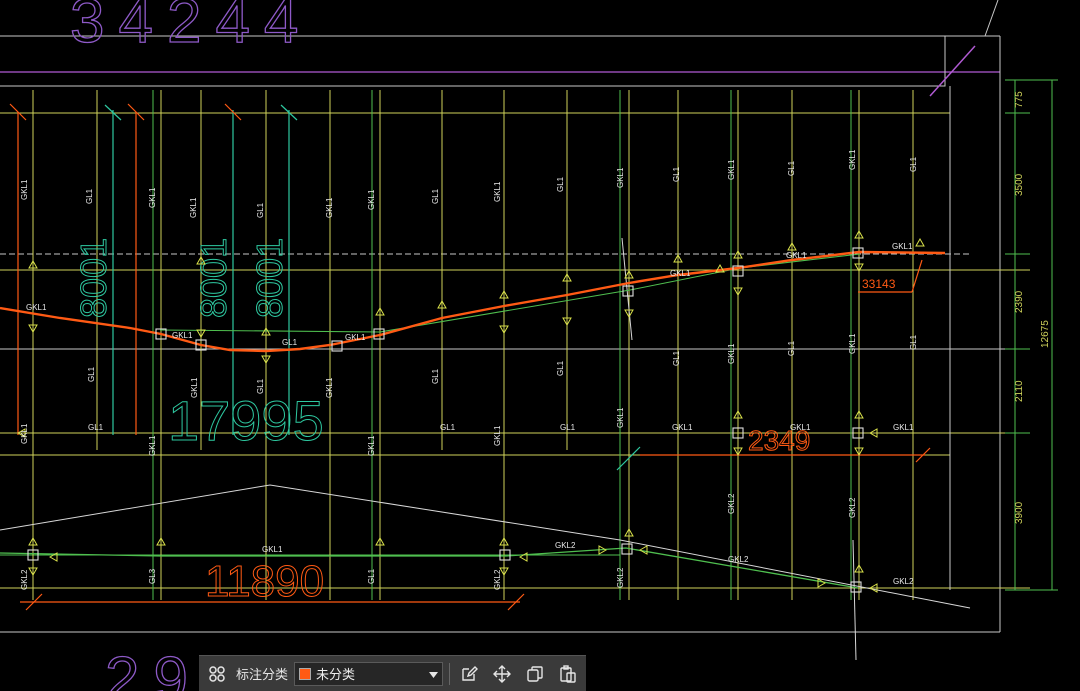 The image size is (1080, 691). What do you see at coordinates (473, 301) in the screenshot?
I see `selected-beam-path` at bounding box center [473, 301].